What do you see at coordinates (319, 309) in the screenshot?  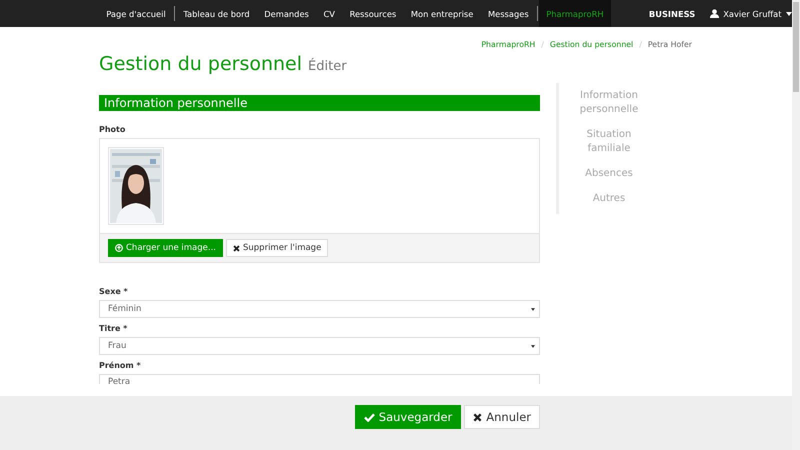 I see `select-field: Féminin` at bounding box center [319, 309].